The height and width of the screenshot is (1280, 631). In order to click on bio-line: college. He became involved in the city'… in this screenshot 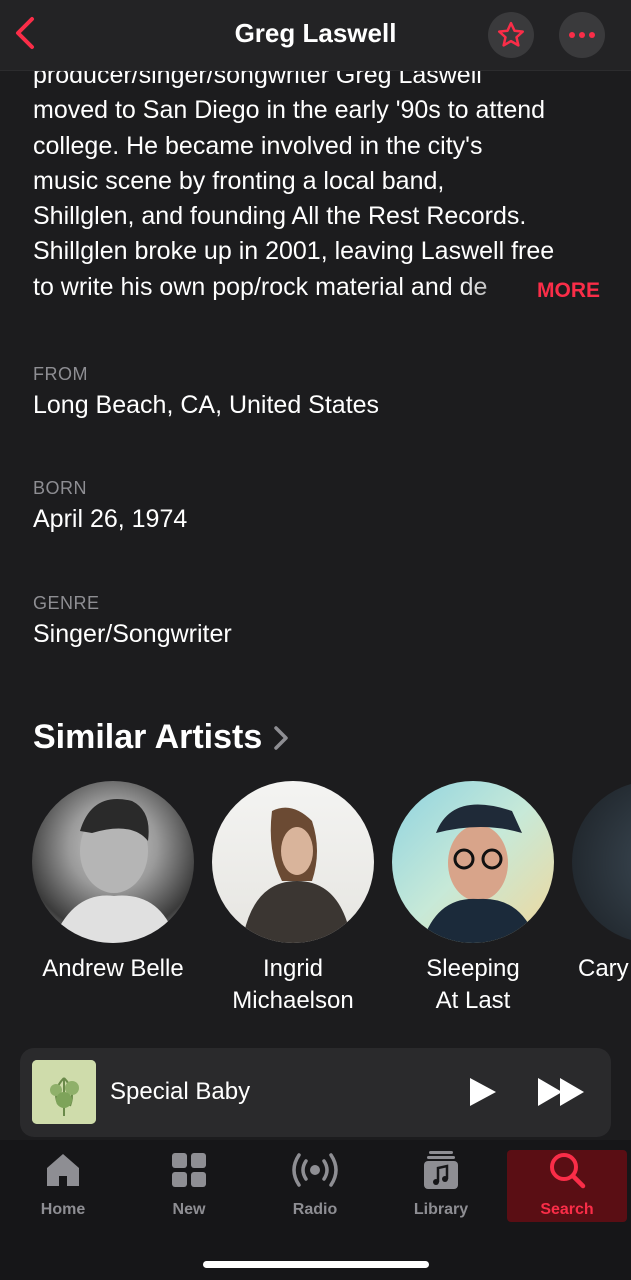, I will do `click(258, 145)`.